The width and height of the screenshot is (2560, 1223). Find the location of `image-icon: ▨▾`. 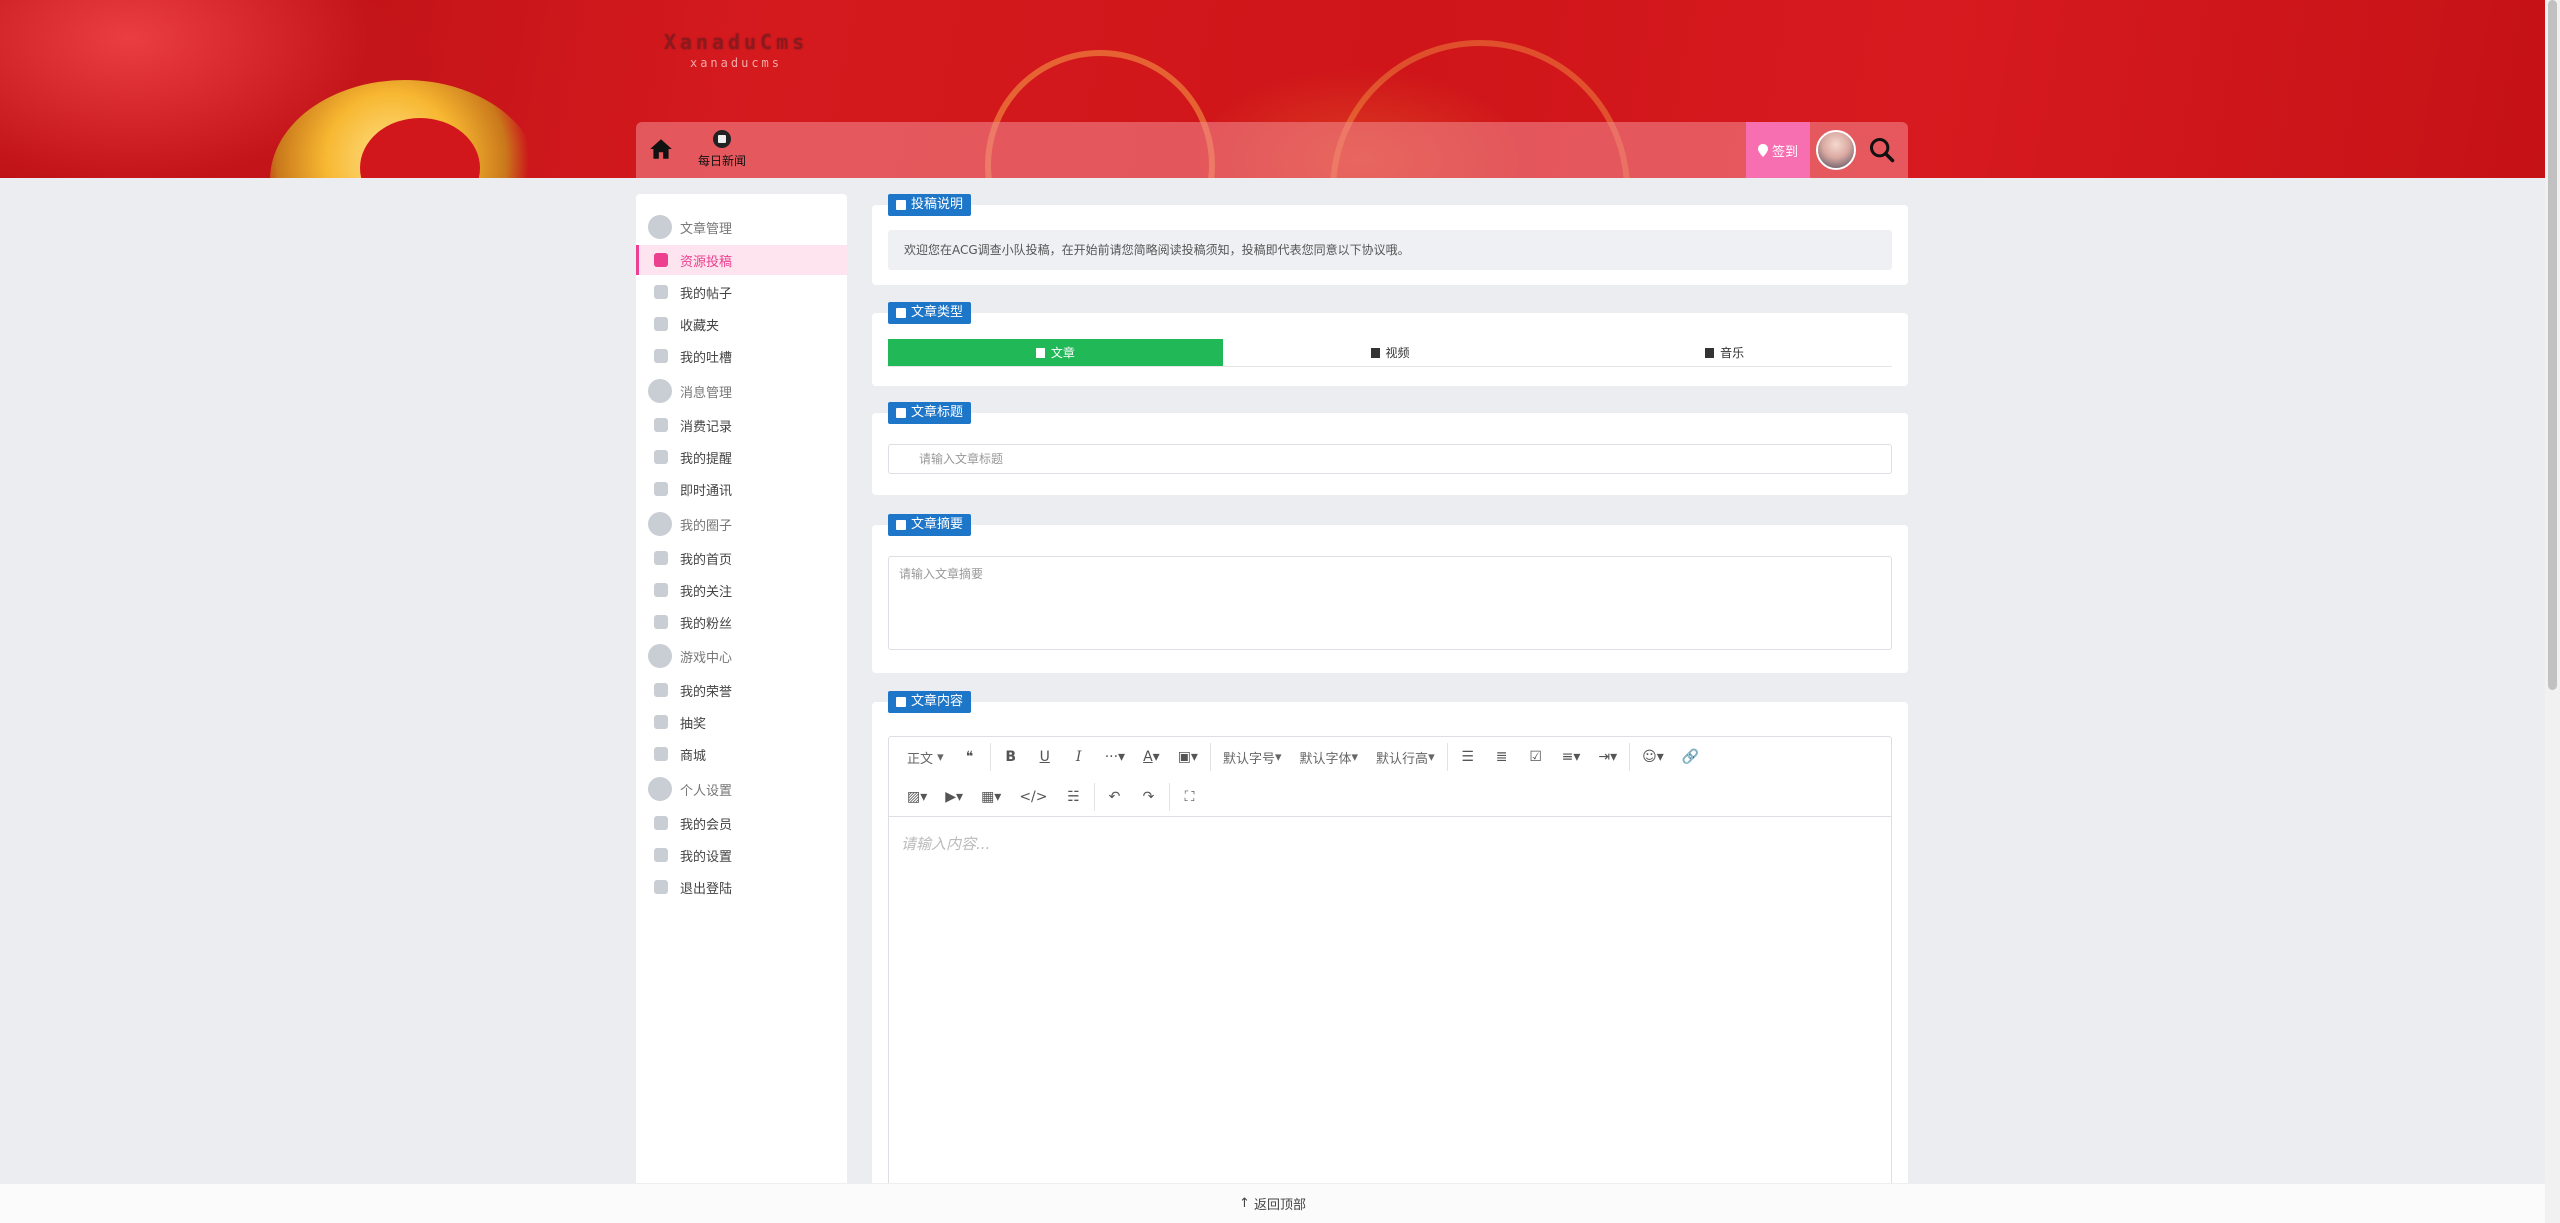

image-icon: ▨▾ is located at coordinates (917, 797).